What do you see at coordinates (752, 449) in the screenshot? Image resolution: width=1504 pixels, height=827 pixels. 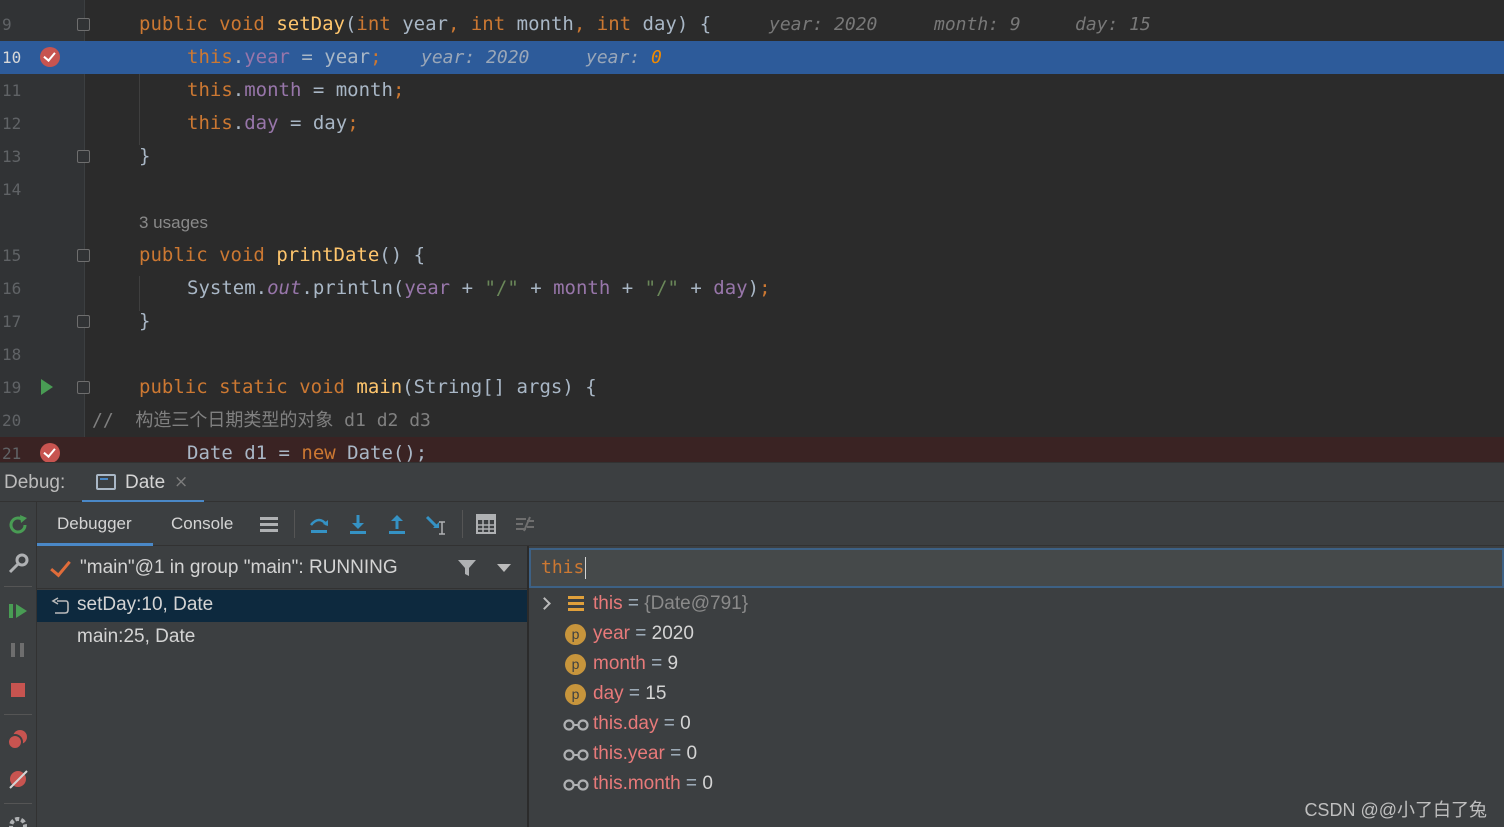 I see `code-line-21-breakpoint: 21 Date d1 = new Date();` at bounding box center [752, 449].